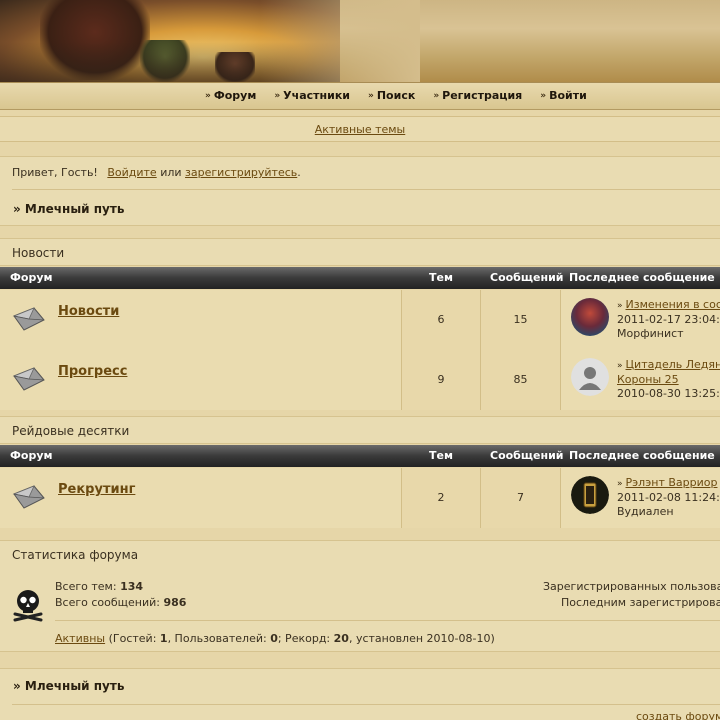  Describe the element at coordinates (631, 586) in the screenshot. I see `stats-registered-users: Зарегистрированных пользоват` at that location.